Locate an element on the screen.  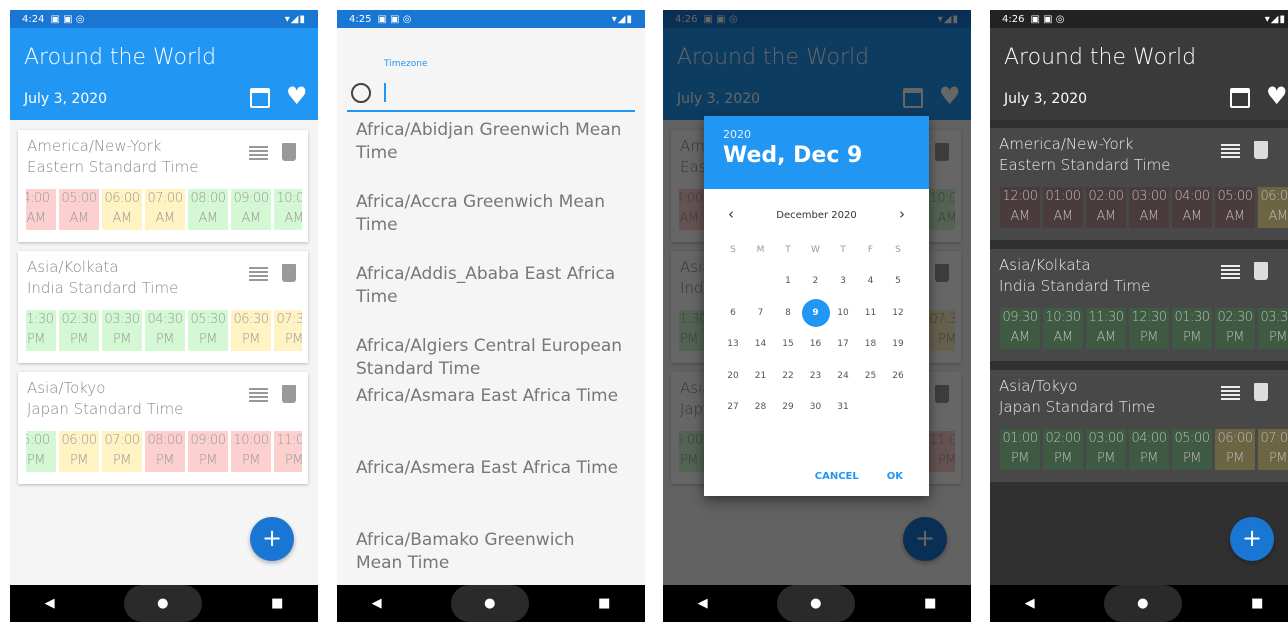
calendar-day: 18 is located at coordinates (871, 344).